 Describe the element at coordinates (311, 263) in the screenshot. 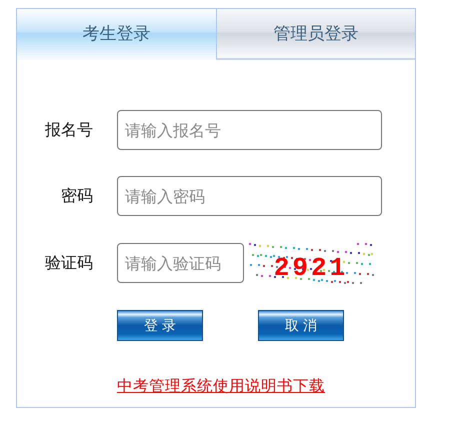

I see `captcha-image: 2921` at that location.